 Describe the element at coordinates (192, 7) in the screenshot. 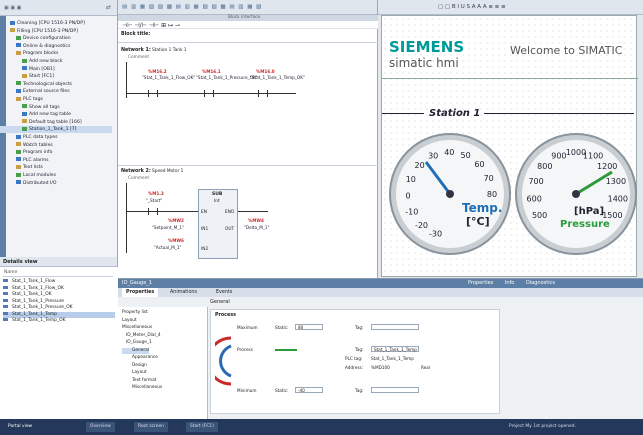

I see `editor-toolbar-icons: ▤ ▥ ▦ ▧ ▨ ▩ ▤ ▥ ▦ ▧ ▨ ▩ ▤ ▥ ▦ ▧` at that location.